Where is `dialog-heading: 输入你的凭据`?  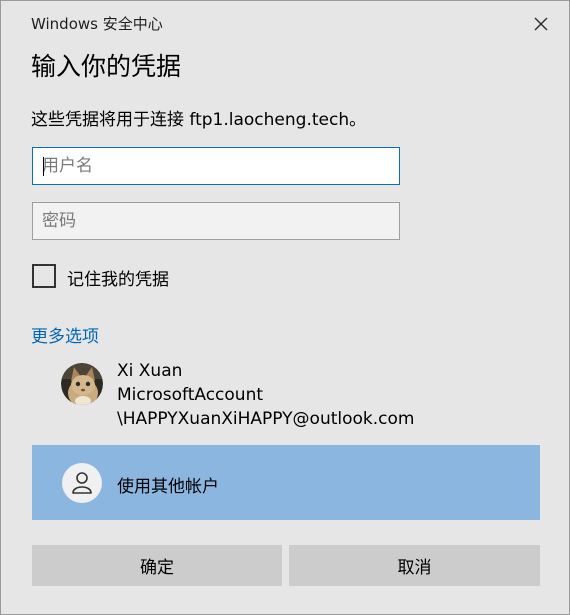 dialog-heading: 输入你的凭据 is located at coordinates (106, 66).